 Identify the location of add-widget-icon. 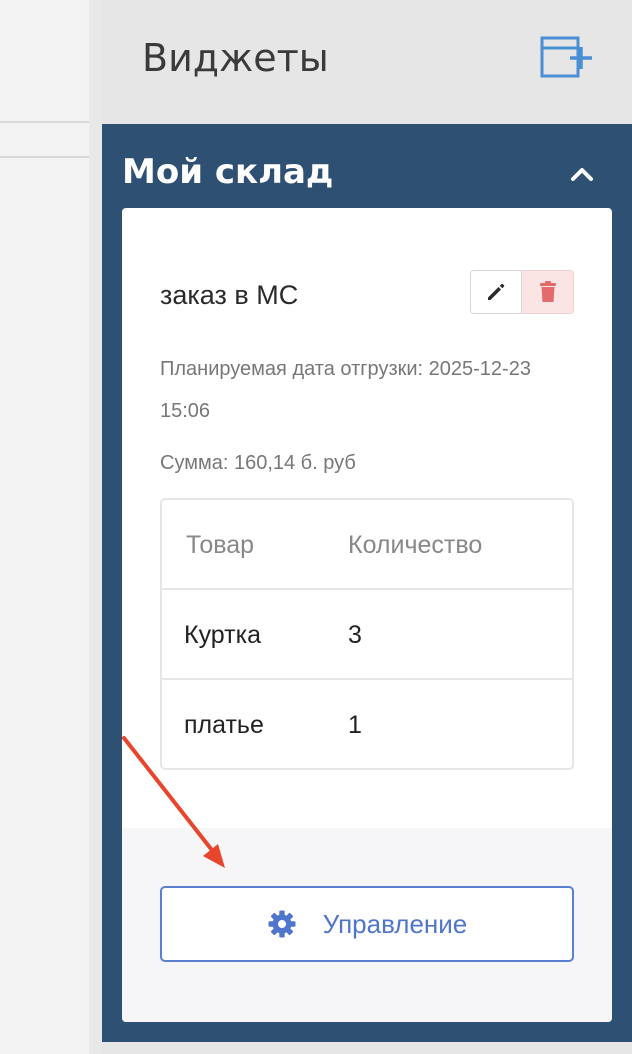
(566, 57).